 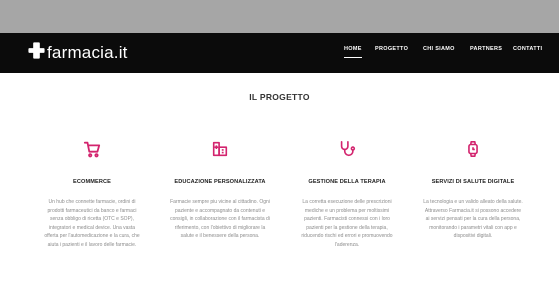 What do you see at coordinates (439, 49) in the screenshot?
I see `nav-item-chi-siamo: CHI SIAMO` at bounding box center [439, 49].